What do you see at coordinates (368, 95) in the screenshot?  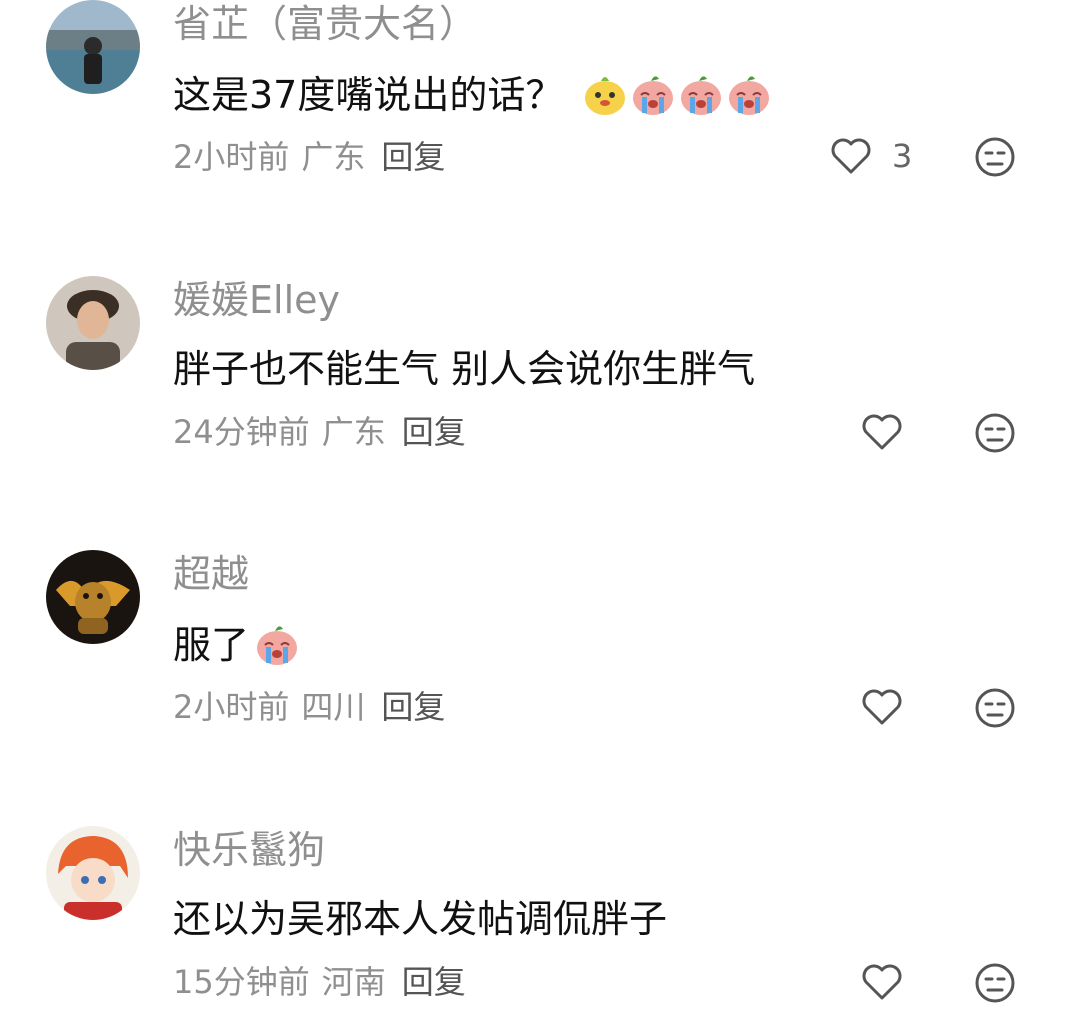 I see `comment-text-content: 这是37度嘴说出的话？` at bounding box center [368, 95].